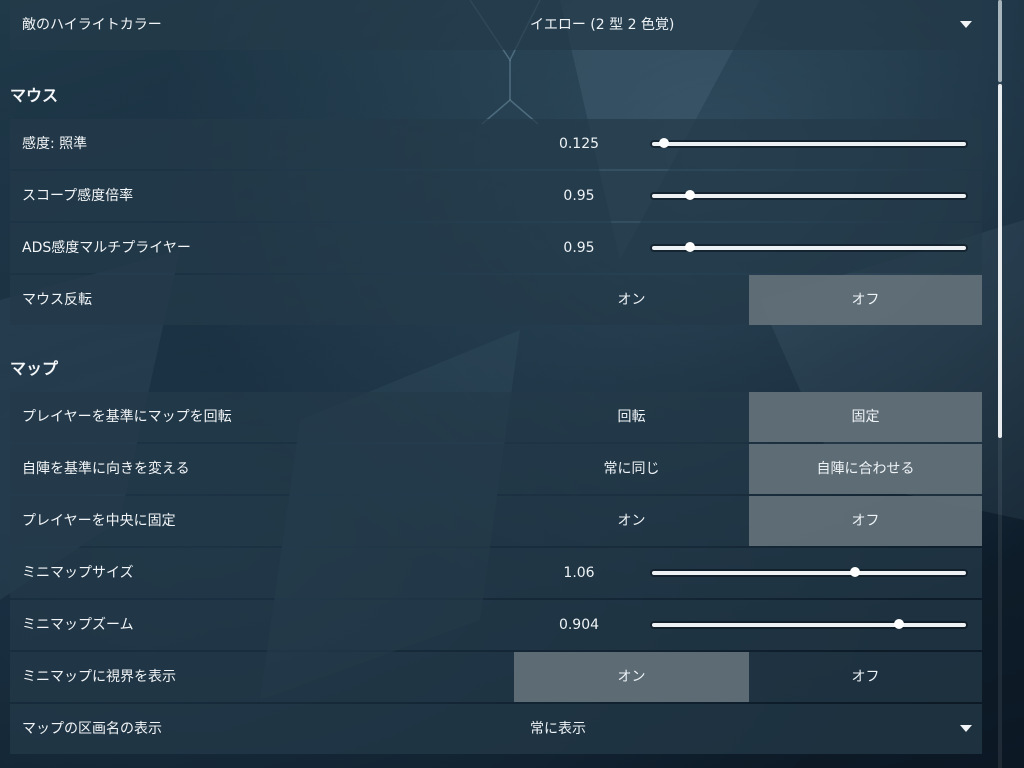 The height and width of the screenshot is (768, 1024). Describe the element at coordinates (496, 196) in the screenshot. I see `setting-scope-multiplier: スコープ感度倍率 0.95` at that location.